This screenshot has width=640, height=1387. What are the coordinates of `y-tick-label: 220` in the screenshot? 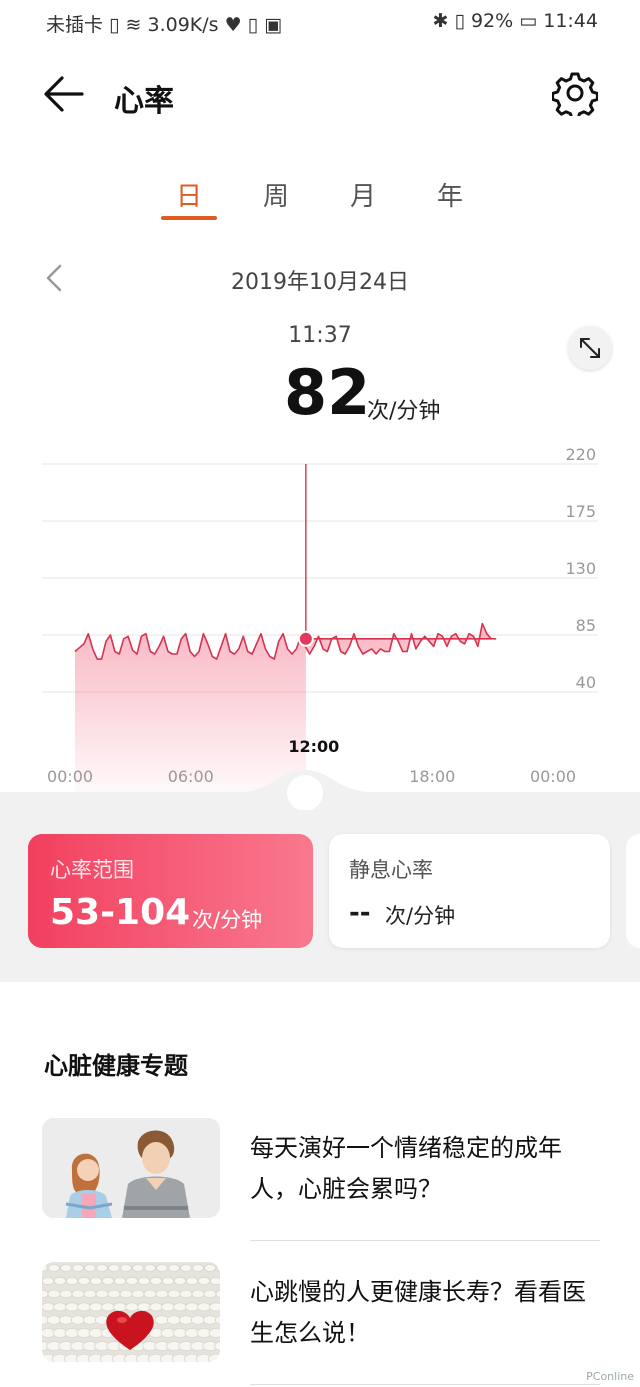 It's located at (580, 454).